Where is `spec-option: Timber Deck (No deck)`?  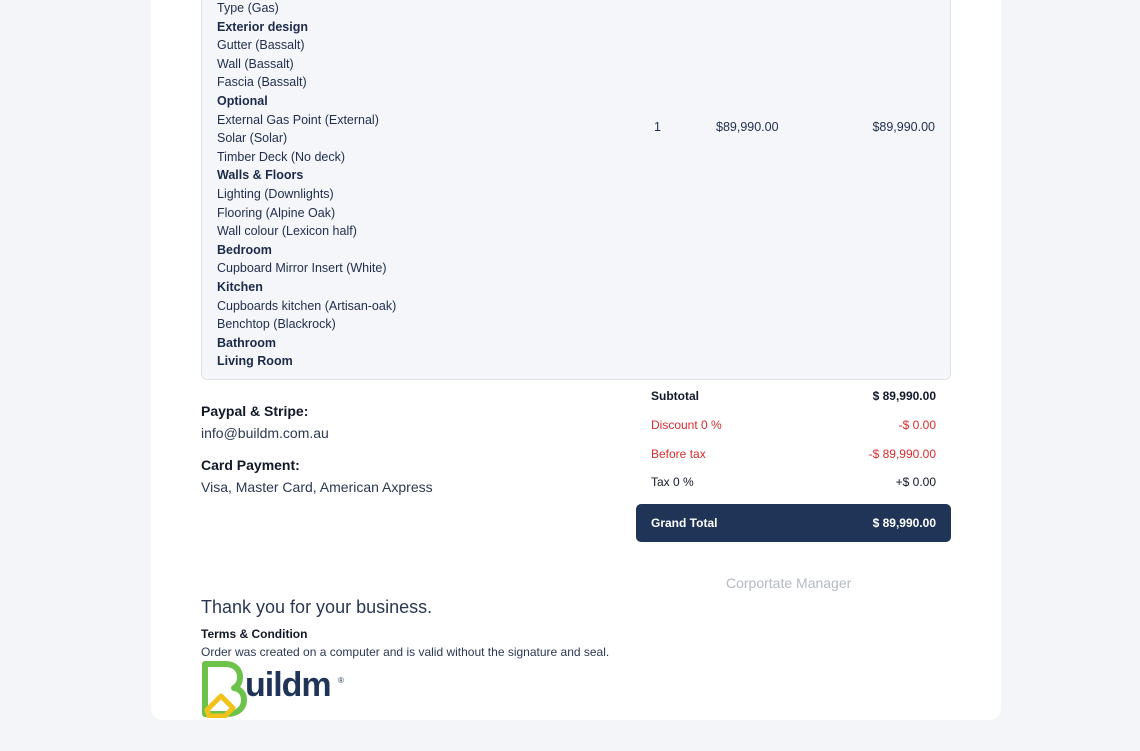 spec-option: Timber Deck (No deck) is located at coordinates (281, 156).